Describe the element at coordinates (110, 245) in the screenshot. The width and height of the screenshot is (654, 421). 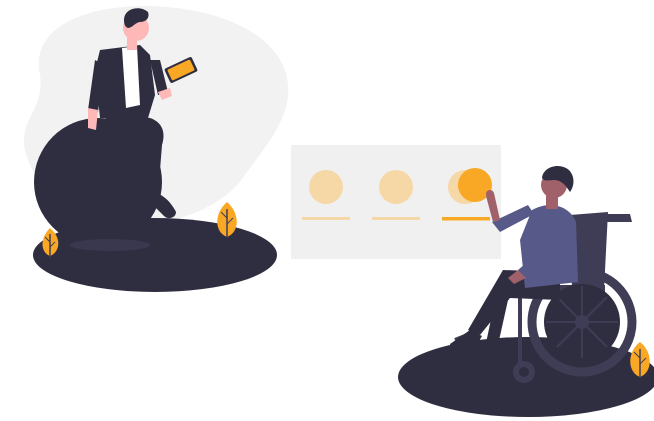
I see `ball-shadow` at that location.